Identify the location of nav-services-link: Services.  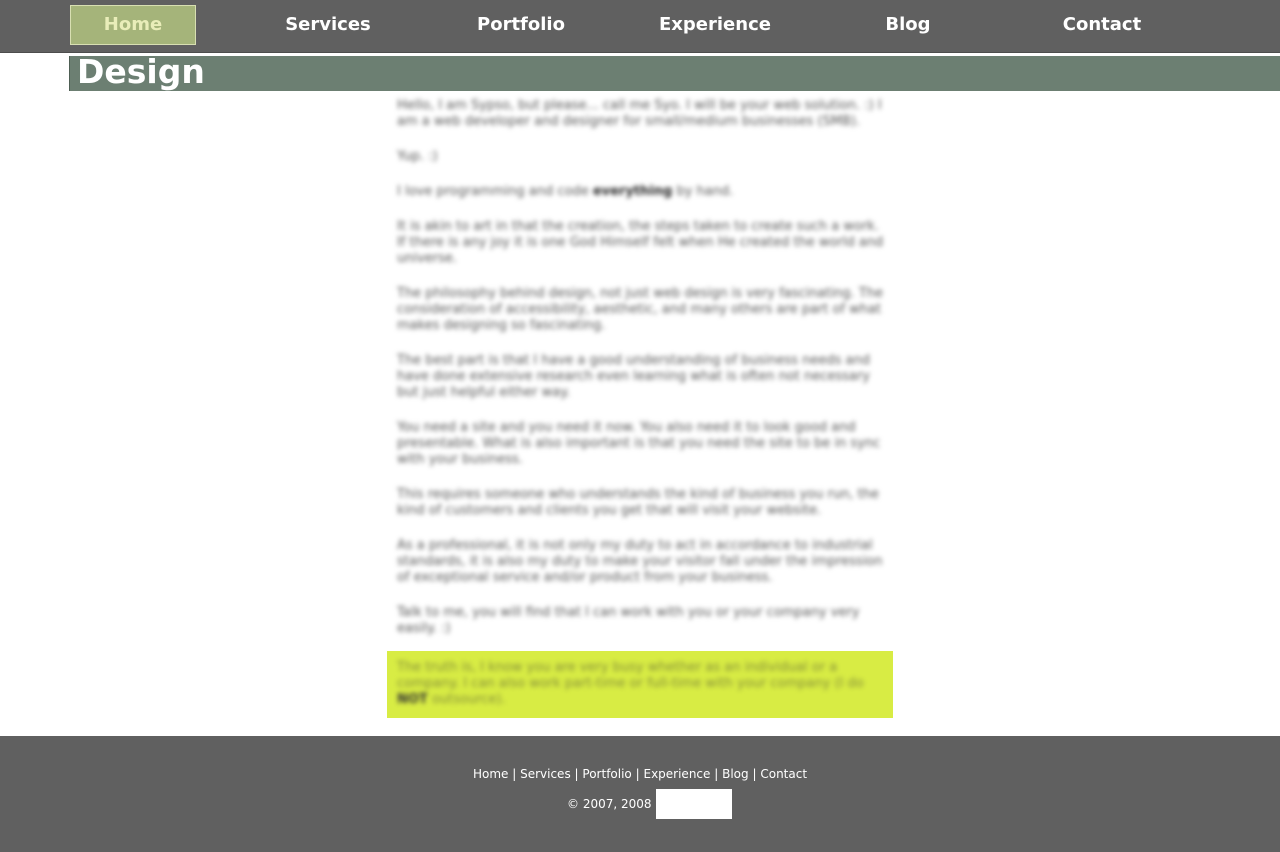
(328, 25).